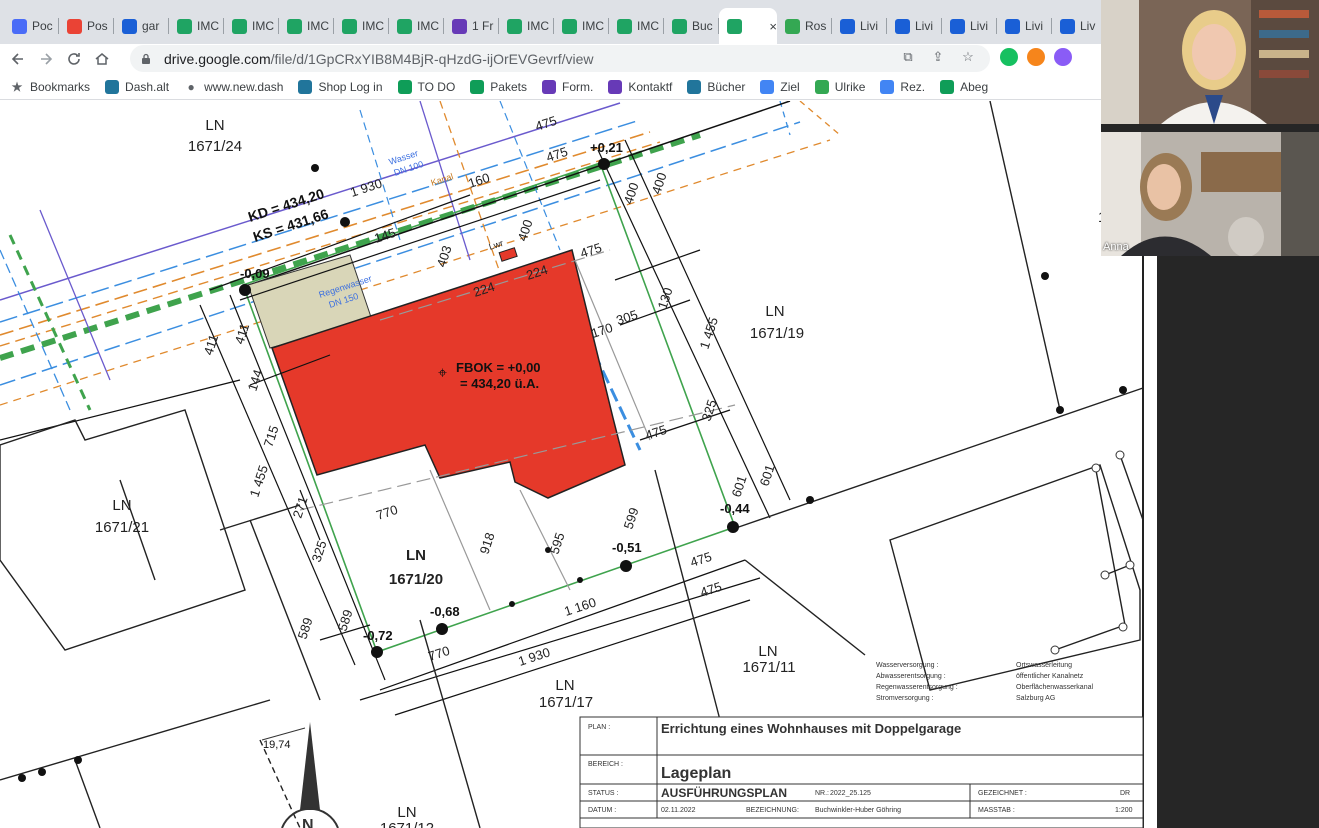  Describe the element at coordinates (780, 86) in the screenshot. I see `bookmark-item: Ziel` at that location.